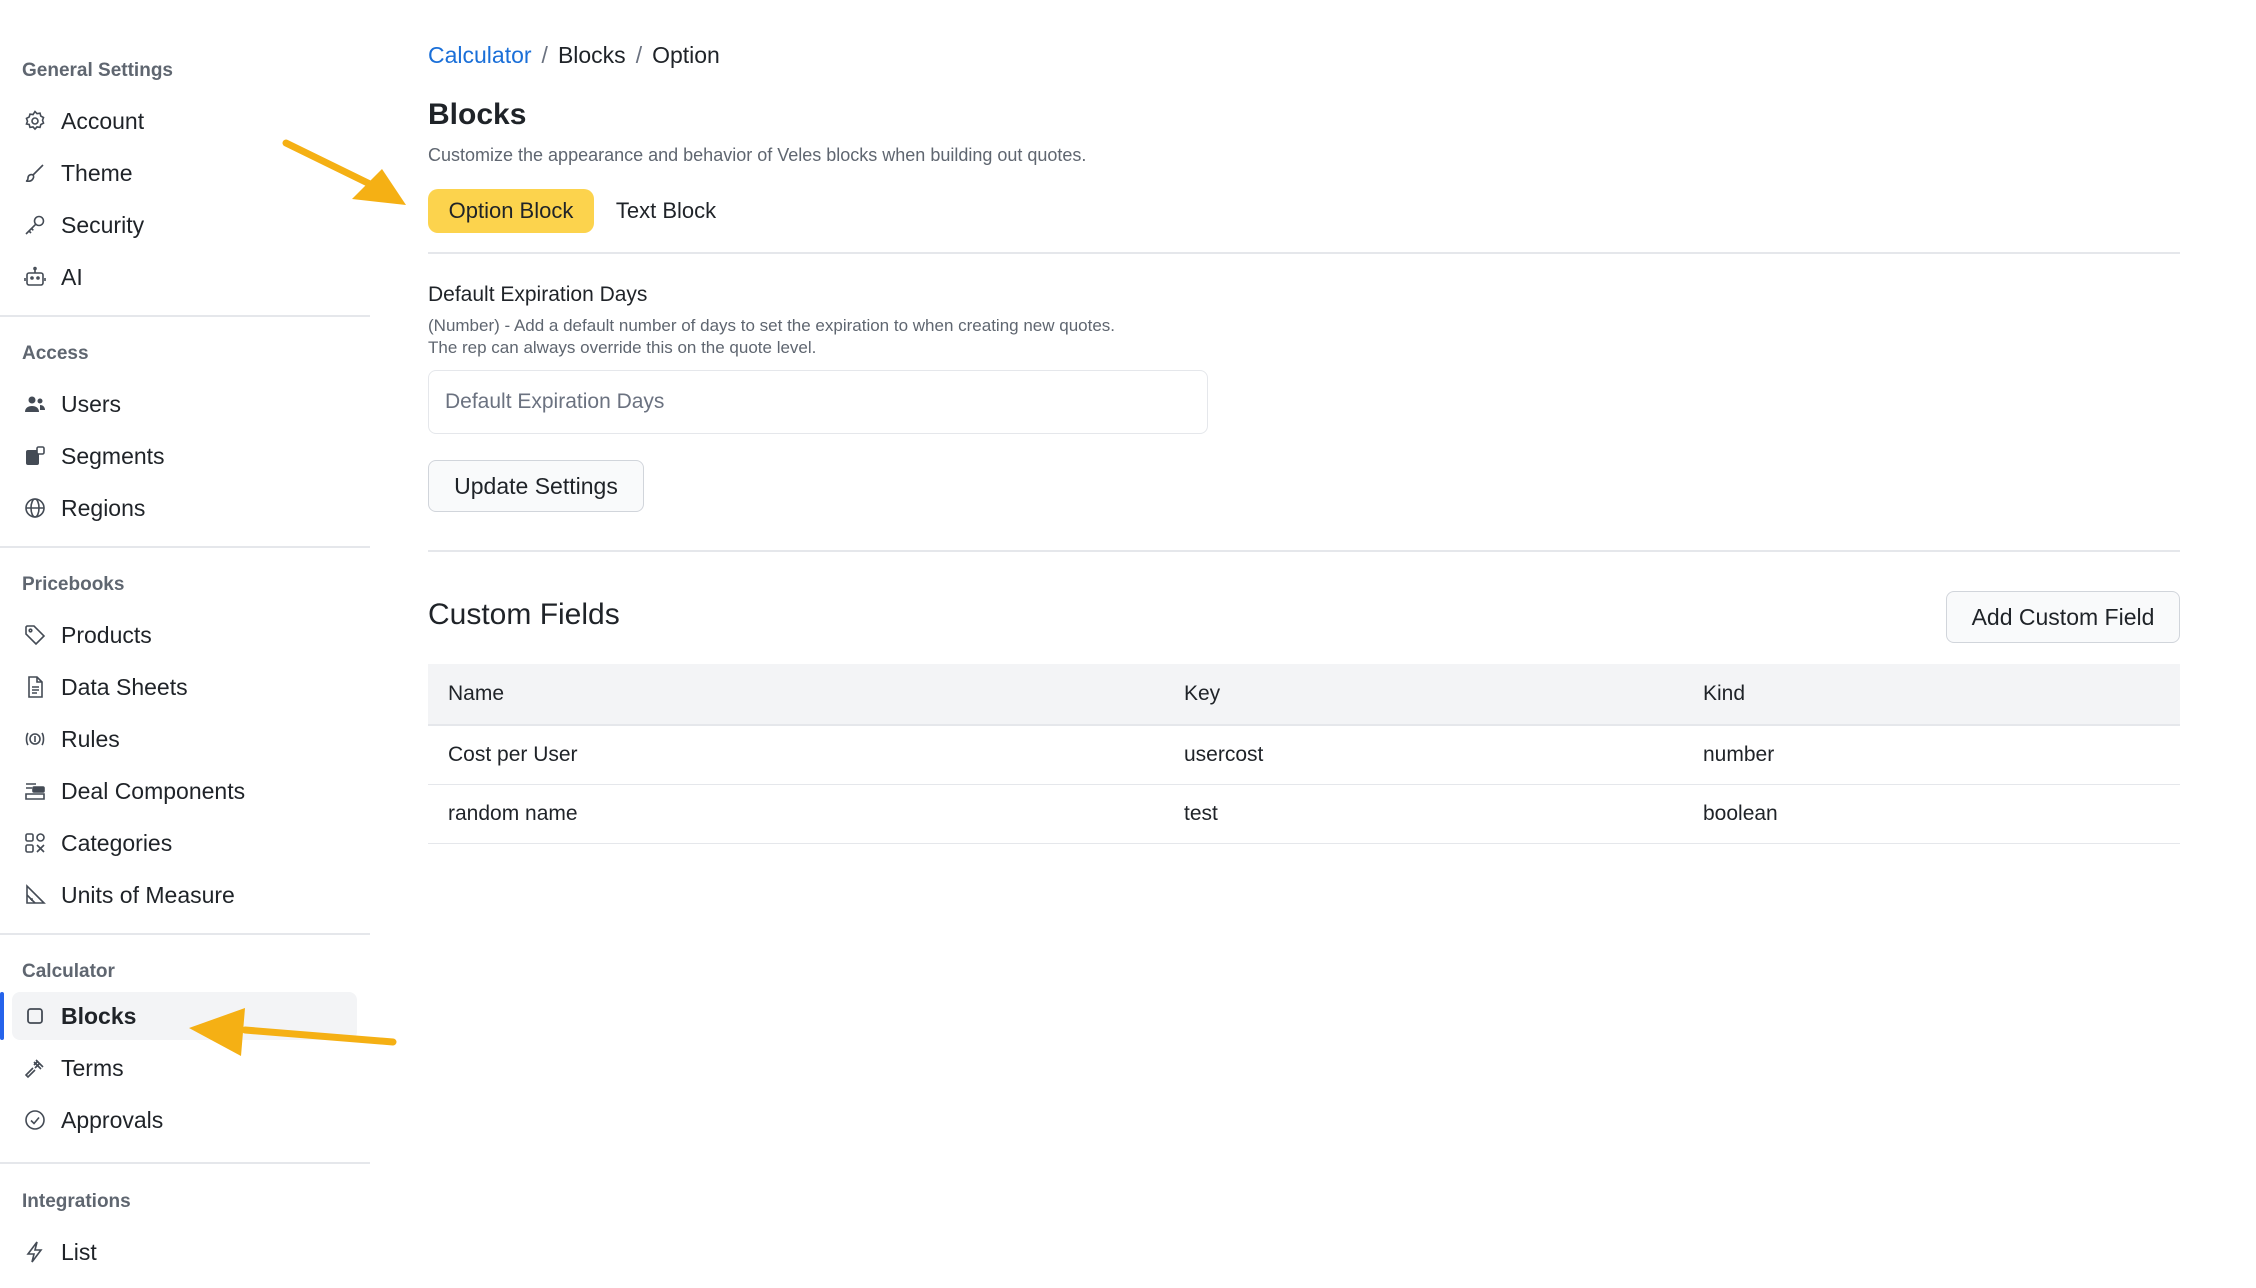 The image size is (2256, 1288). I want to click on sidebar-item-rules: Rules, so click(182, 739).